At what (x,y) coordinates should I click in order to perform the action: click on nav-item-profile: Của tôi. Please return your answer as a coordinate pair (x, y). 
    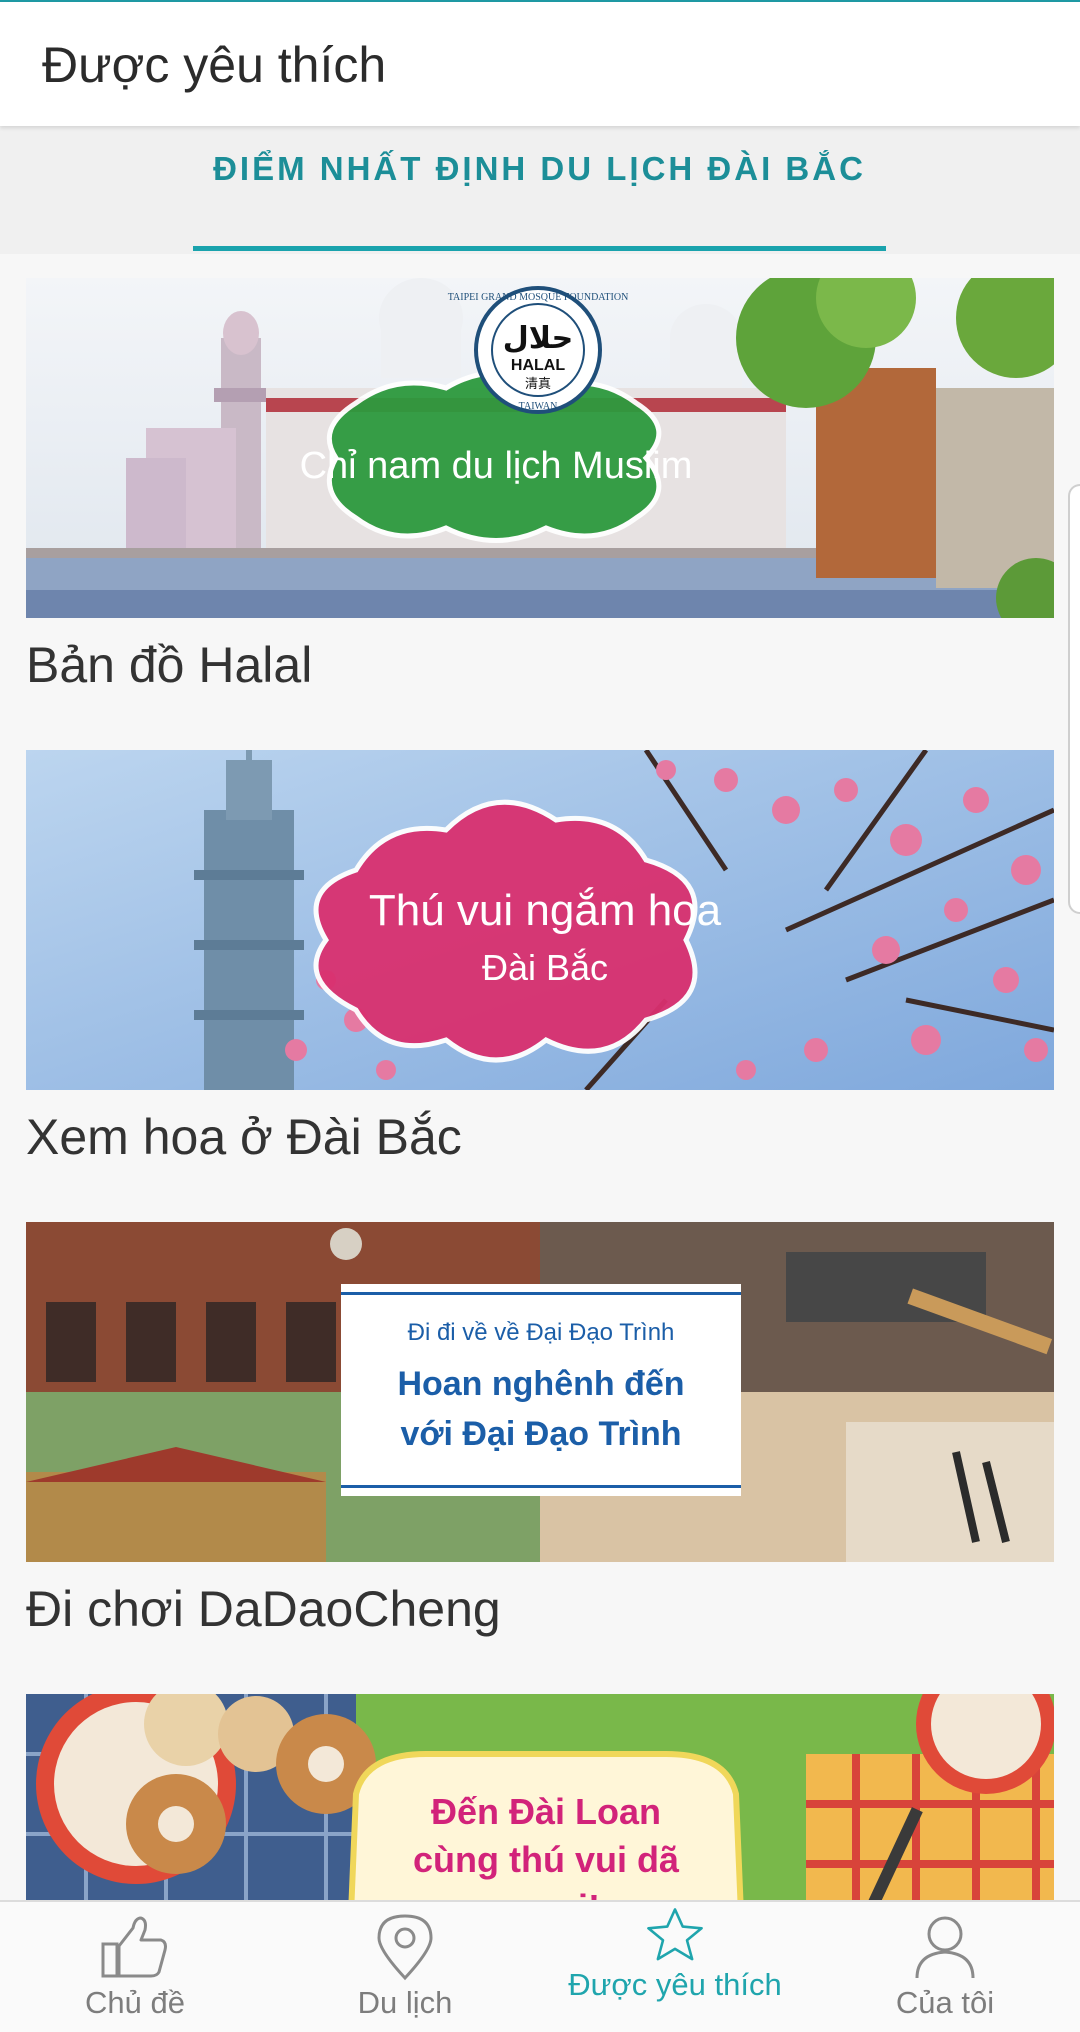
    Looking at the image, I should click on (945, 1967).